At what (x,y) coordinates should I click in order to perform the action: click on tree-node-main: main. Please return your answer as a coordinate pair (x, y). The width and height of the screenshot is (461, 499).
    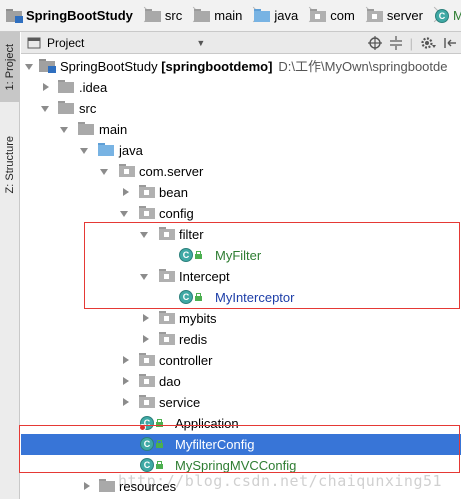
    Looking at the image, I should click on (241, 129).